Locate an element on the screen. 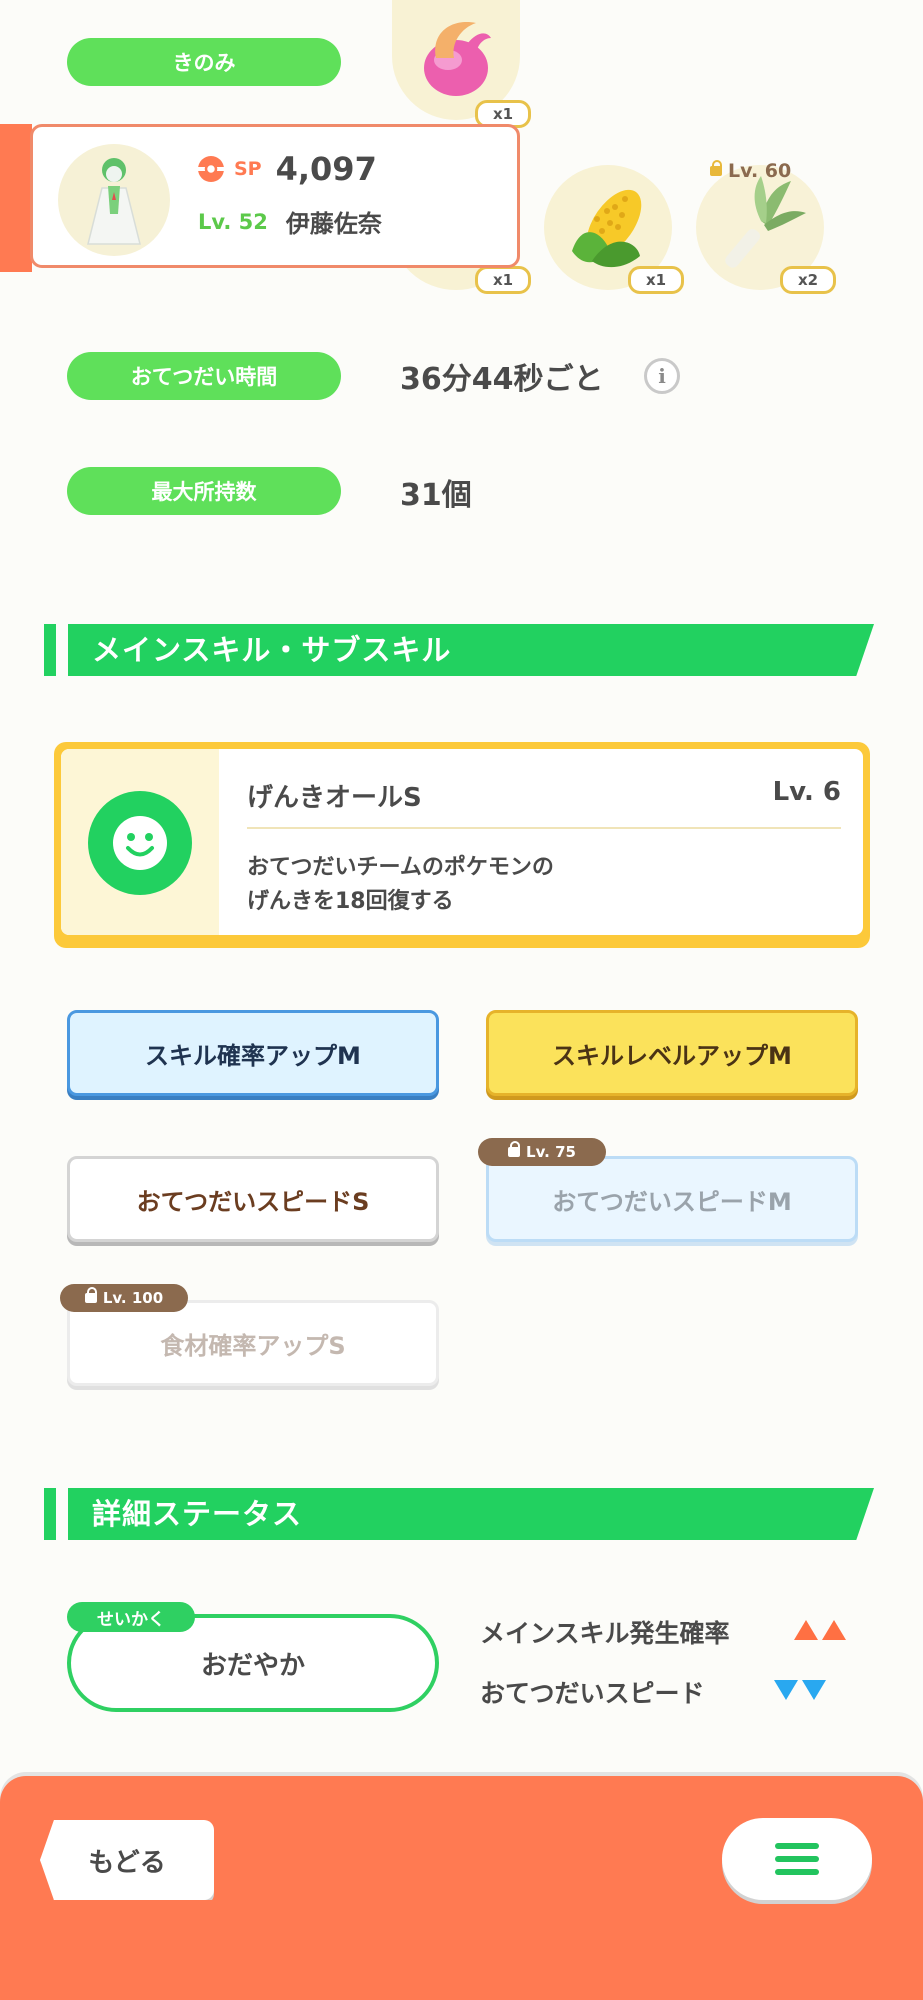 The image size is (923, 2000). sub-skill-1-button: スキル確率アップM is located at coordinates (253, 1053).